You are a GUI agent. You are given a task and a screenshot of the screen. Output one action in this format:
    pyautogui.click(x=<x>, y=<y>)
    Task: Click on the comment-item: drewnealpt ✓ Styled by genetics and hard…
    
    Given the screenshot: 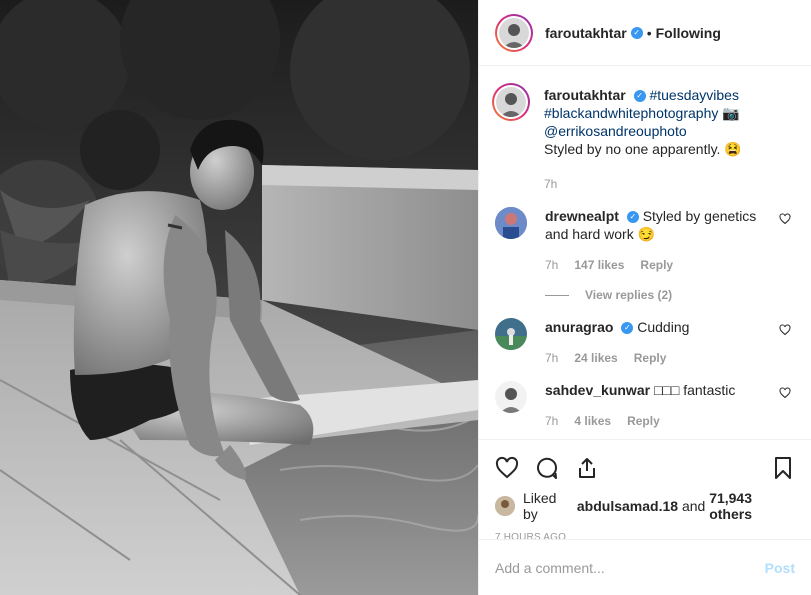 What is the action you would take?
    pyautogui.click(x=645, y=255)
    